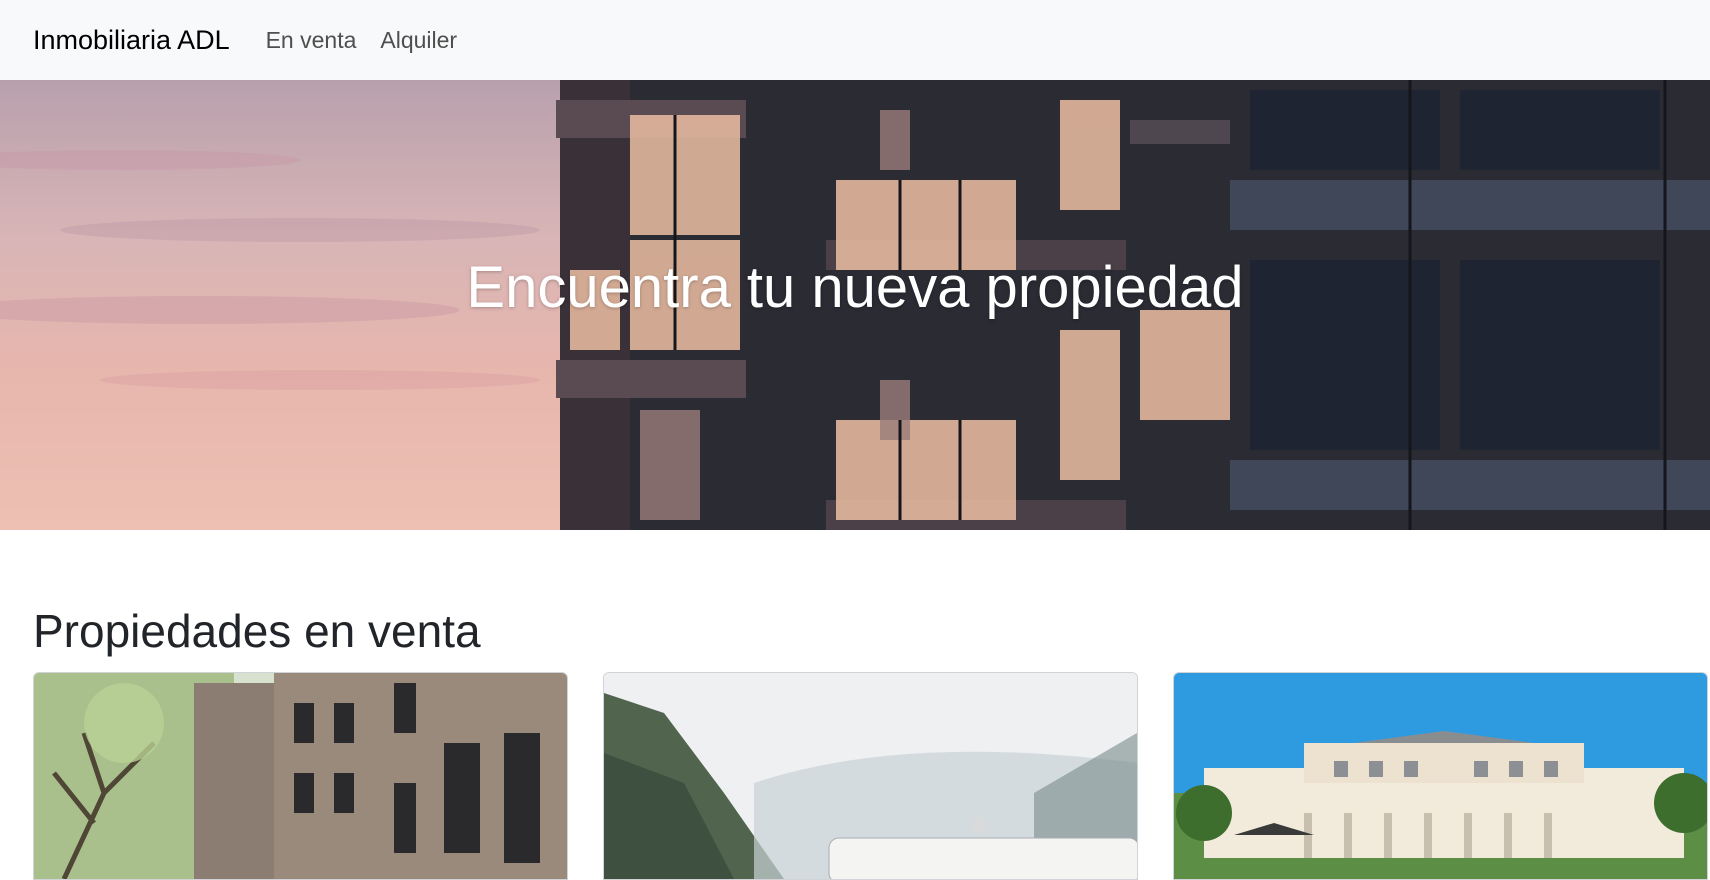  I want to click on section-title-propiedades-en-venta: Propiedades en venta, so click(257, 631).